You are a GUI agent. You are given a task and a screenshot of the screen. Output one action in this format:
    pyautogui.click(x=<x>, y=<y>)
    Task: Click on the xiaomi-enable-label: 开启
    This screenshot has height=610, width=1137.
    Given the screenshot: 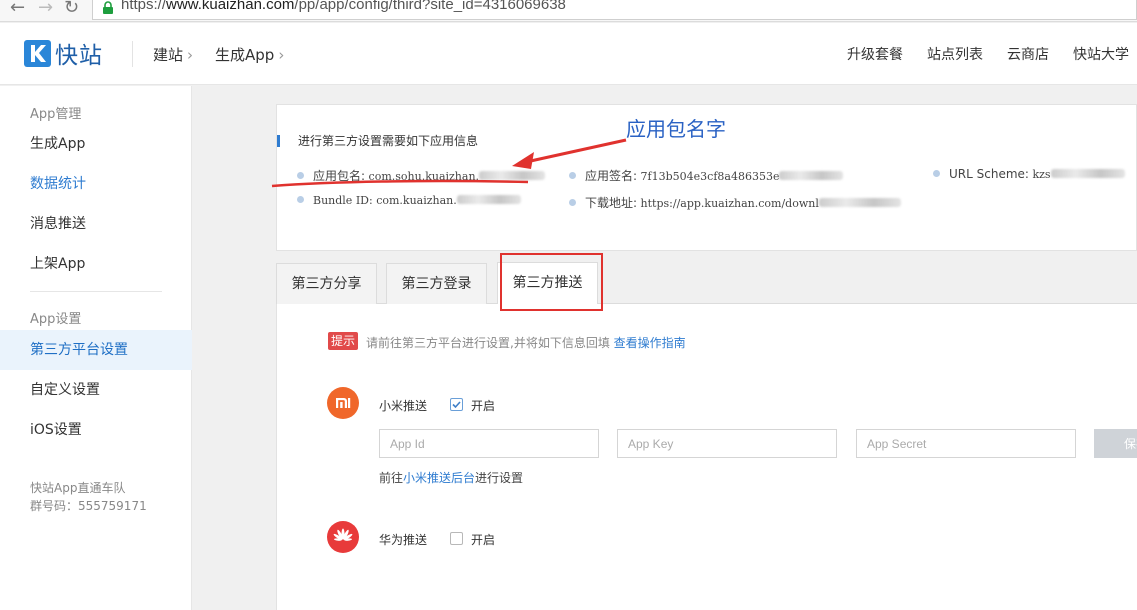 What is the action you would take?
    pyautogui.click(x=483, y=406)
    